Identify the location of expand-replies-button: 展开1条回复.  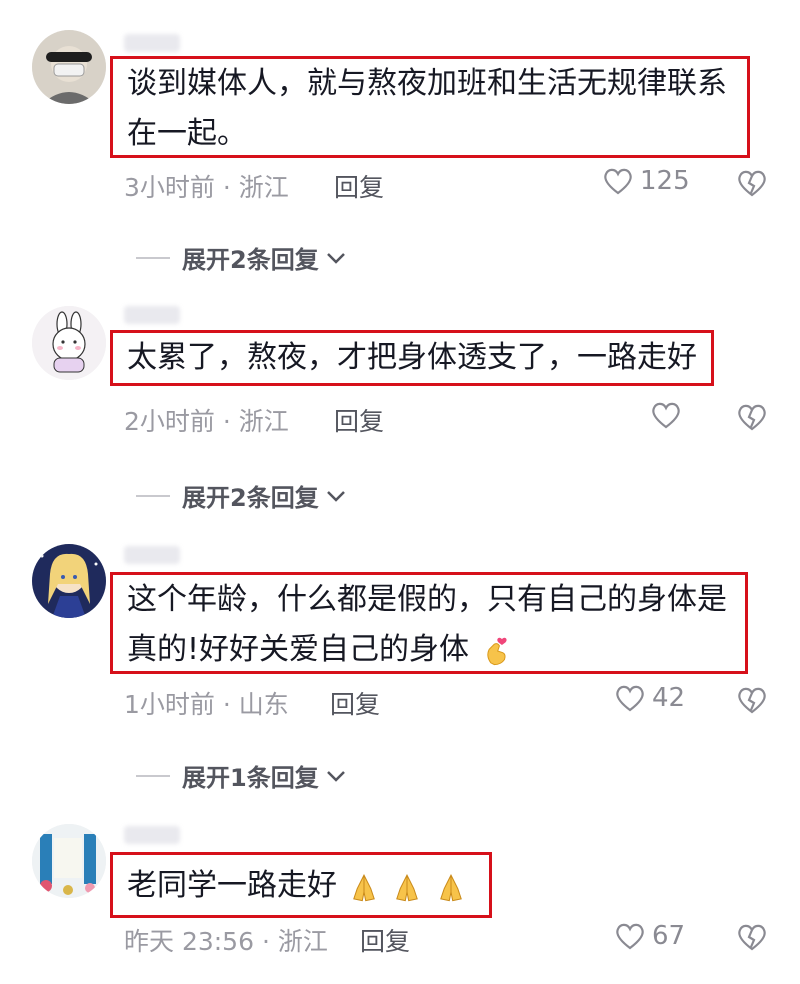
(241, 775).